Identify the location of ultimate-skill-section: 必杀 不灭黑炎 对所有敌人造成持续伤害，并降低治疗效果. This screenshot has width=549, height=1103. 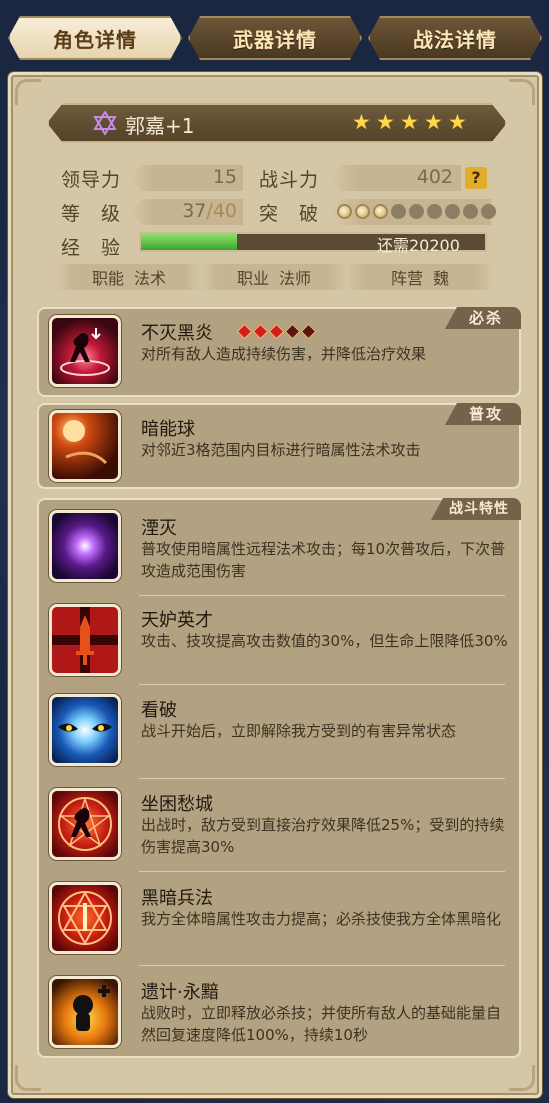
(279, 352).